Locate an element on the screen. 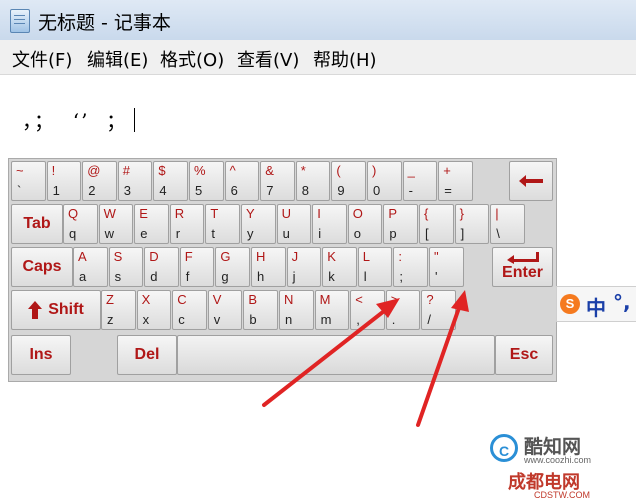 This screenshot has width=636, height=500. esc-key: Esc is located at coordinates (524, 355).